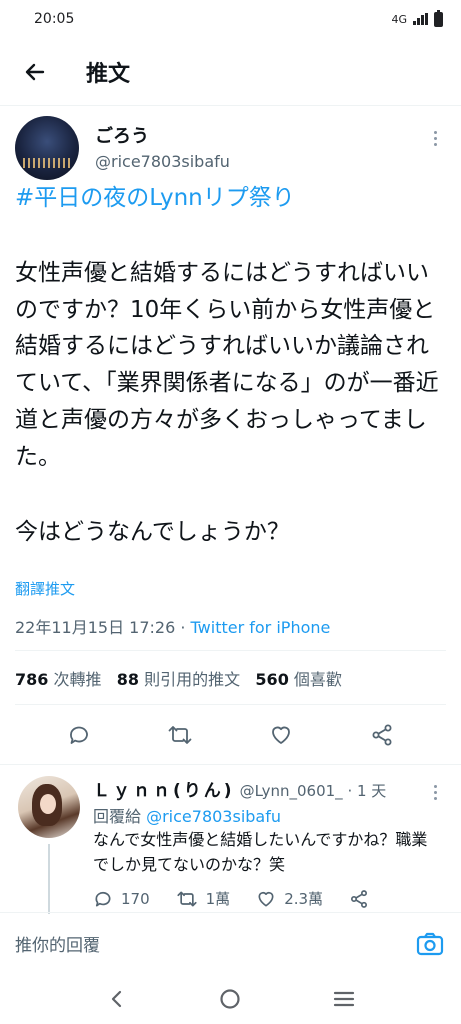 This screenshot has width=461, height=1024. I want to click on retweet-button, so click(180, 735).